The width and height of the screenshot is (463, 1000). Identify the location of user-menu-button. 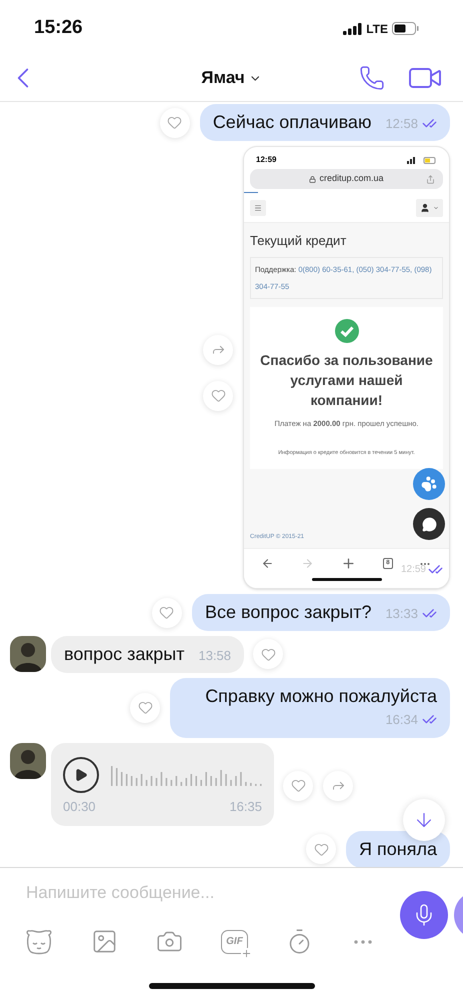
(429, 207).